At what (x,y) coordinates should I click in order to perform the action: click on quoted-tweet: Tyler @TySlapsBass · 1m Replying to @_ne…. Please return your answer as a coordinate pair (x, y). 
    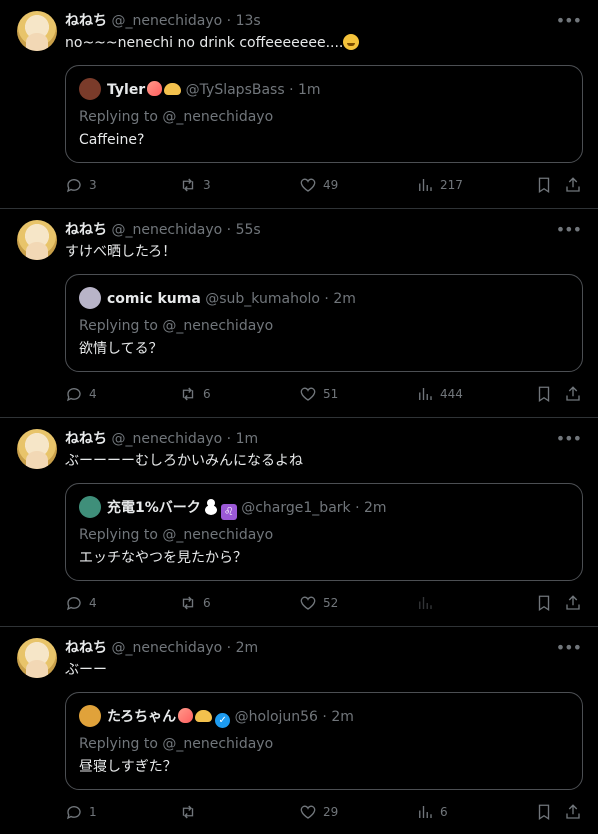
    Looking at the image, I should click on (324, 114).